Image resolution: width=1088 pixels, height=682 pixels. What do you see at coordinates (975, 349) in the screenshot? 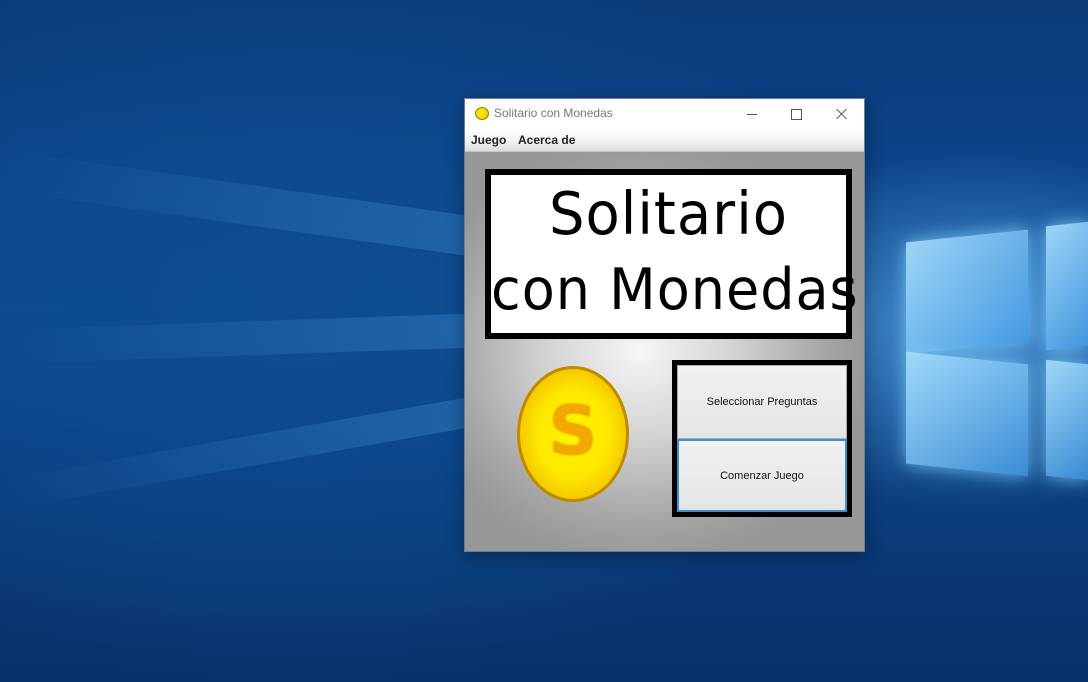
I see `windows-logo-icon` at bounding box center [975, 349].